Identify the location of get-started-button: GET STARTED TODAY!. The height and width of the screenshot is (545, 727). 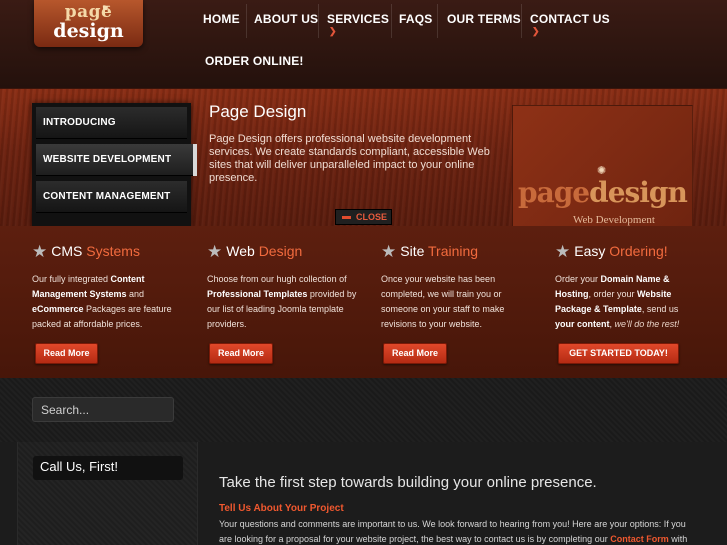
(618, 353).